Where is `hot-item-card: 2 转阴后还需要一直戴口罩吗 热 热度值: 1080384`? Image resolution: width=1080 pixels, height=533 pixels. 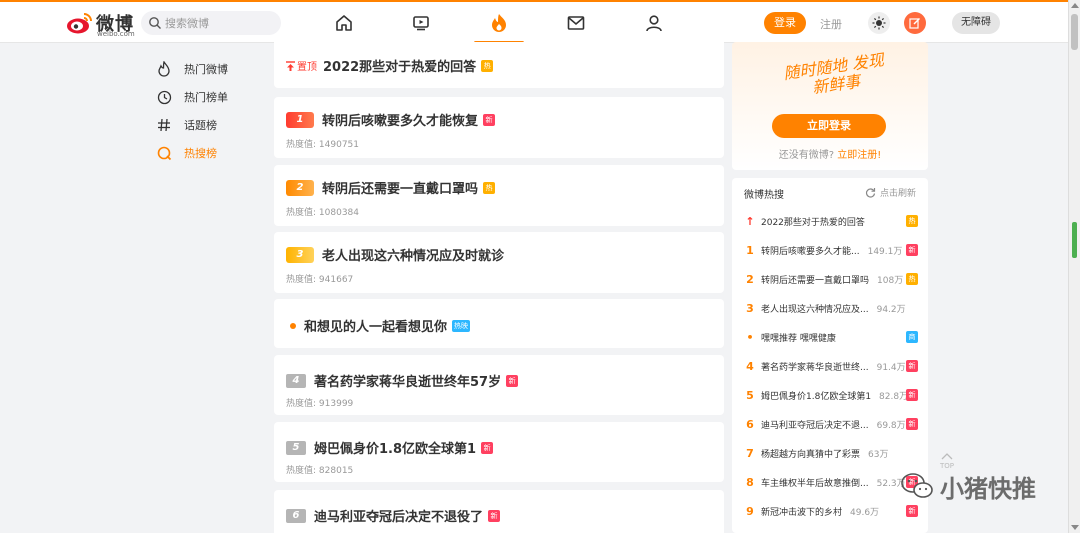 hot-item-card: 2 转阴后还需要一直戴口罩吗 热 热度值: 1080384 is located at coordinates (499, 195).